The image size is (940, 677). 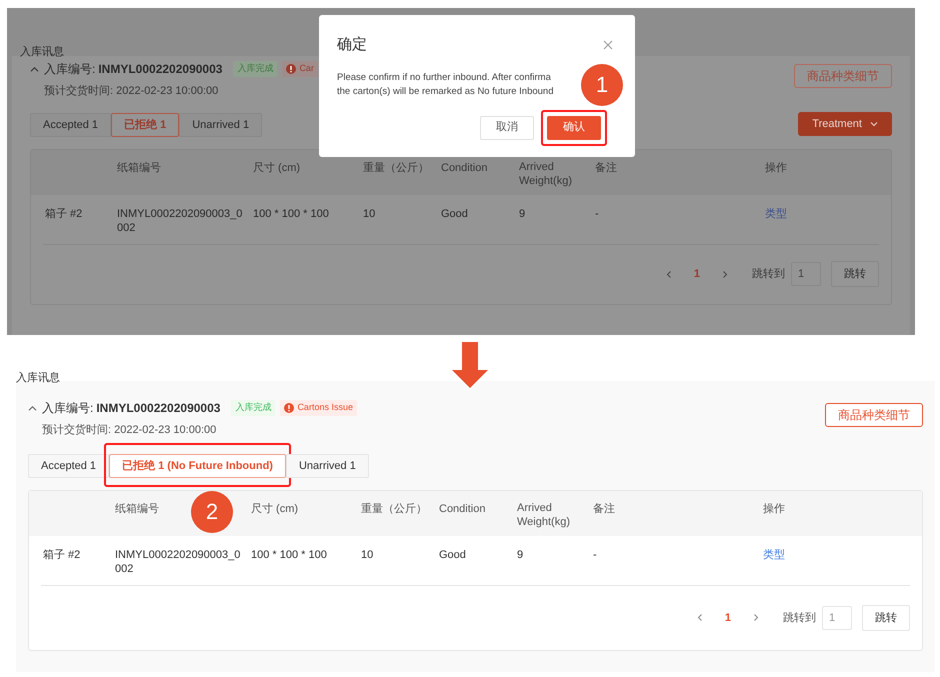 I want to click on dialog-title: 确定, so click(x=352, y=45).